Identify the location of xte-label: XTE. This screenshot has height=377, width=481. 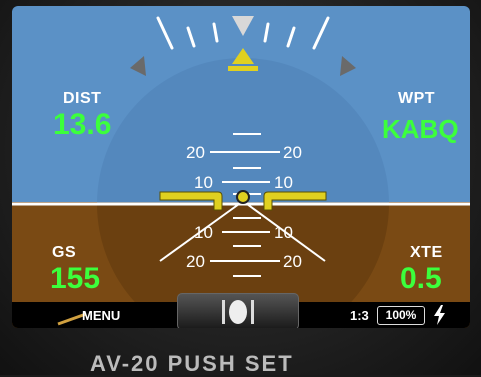
(426, 252).